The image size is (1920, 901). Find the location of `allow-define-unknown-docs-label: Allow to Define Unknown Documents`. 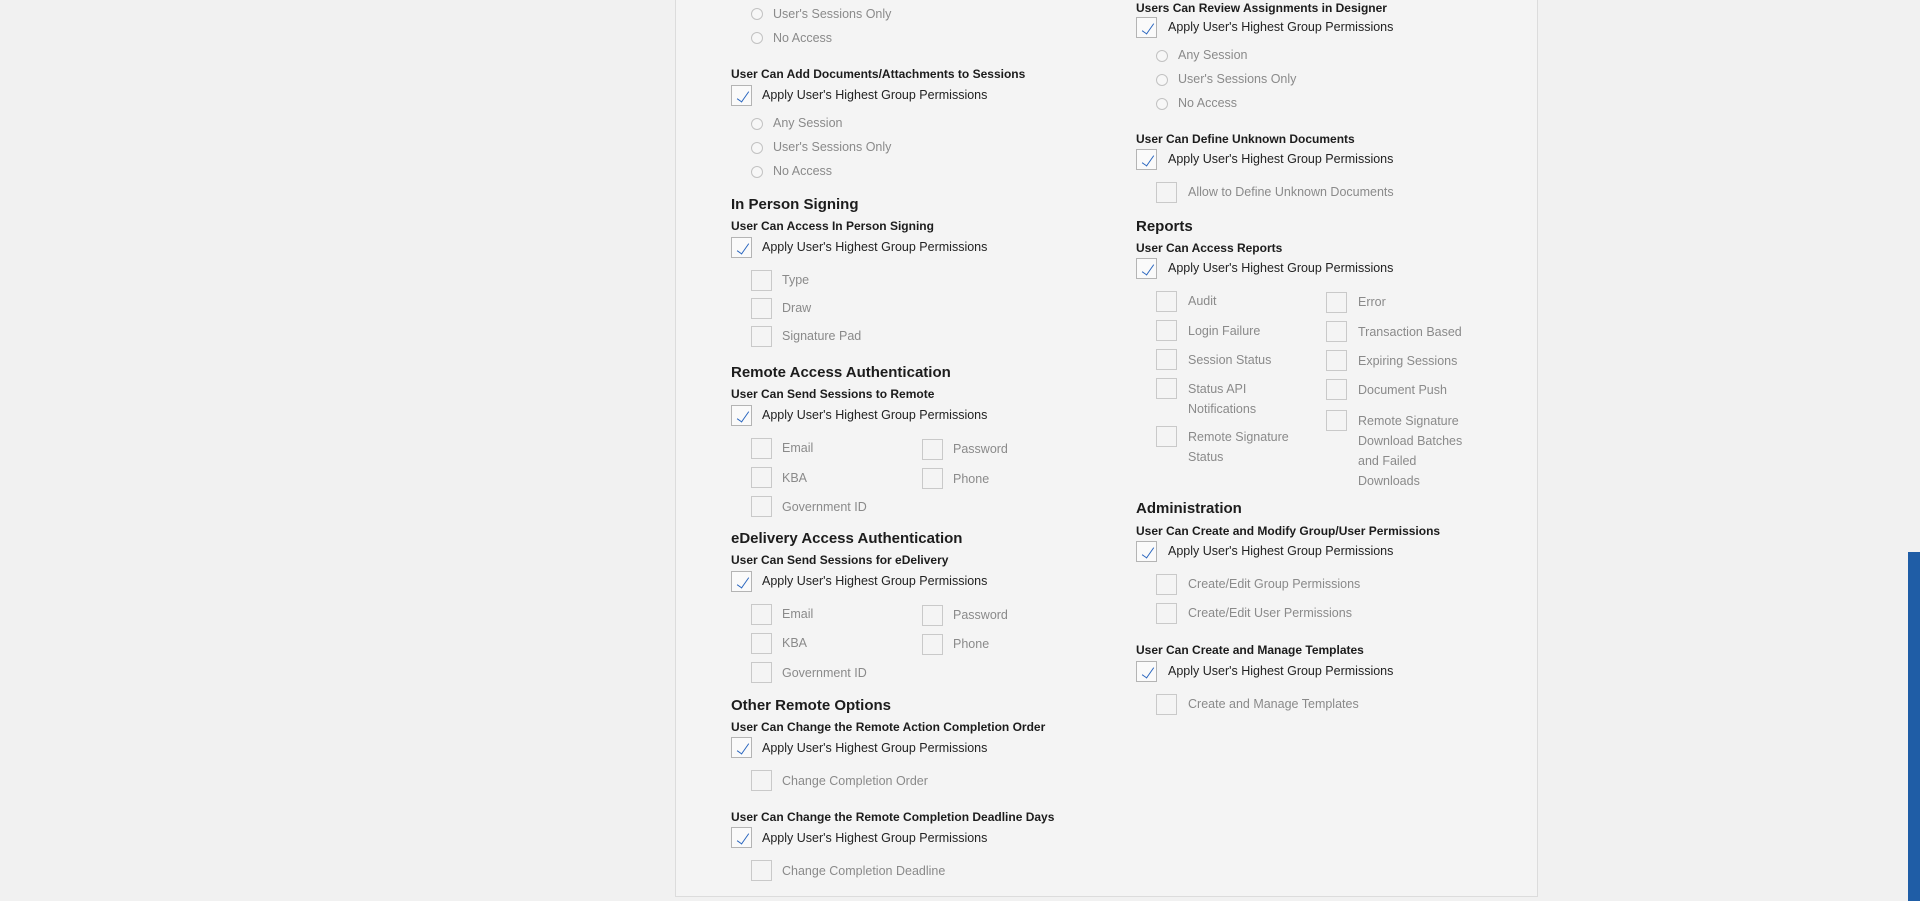

allow-define-unknown-docs-label: Allow to Define Unknown Documents is located at coordinates (1291, 192).